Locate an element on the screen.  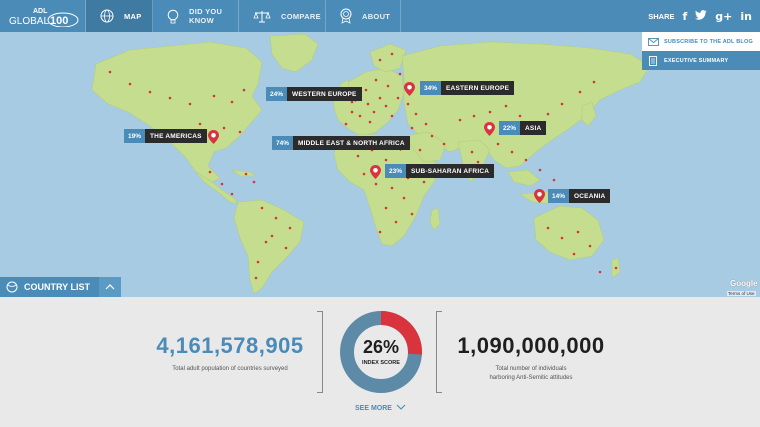
adl-global-100-logo: ADL GLOBAL 100 is located at coordinates (43, 16).